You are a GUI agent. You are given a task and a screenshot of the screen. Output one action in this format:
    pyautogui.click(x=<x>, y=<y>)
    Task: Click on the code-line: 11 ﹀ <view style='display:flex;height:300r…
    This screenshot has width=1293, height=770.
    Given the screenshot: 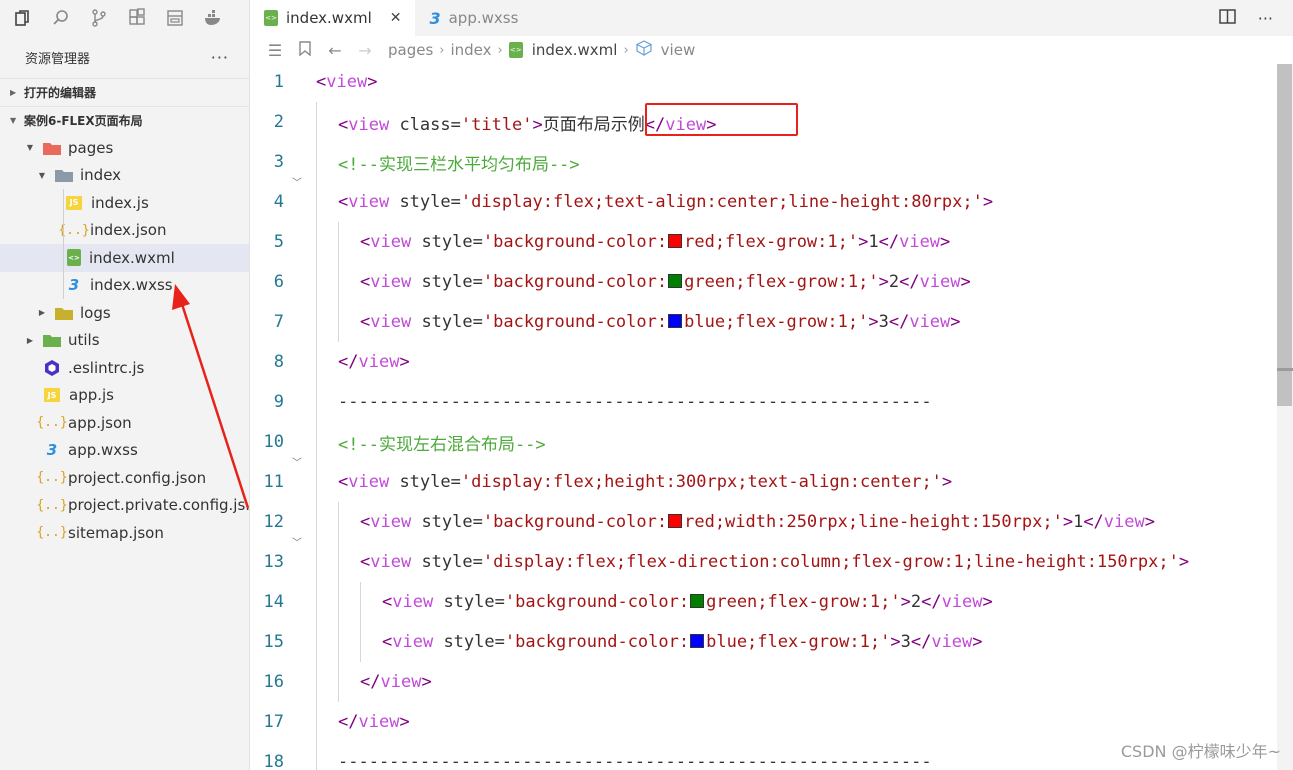 What is the action you would take?
    pyautogui.click(x=771, y=480)
    